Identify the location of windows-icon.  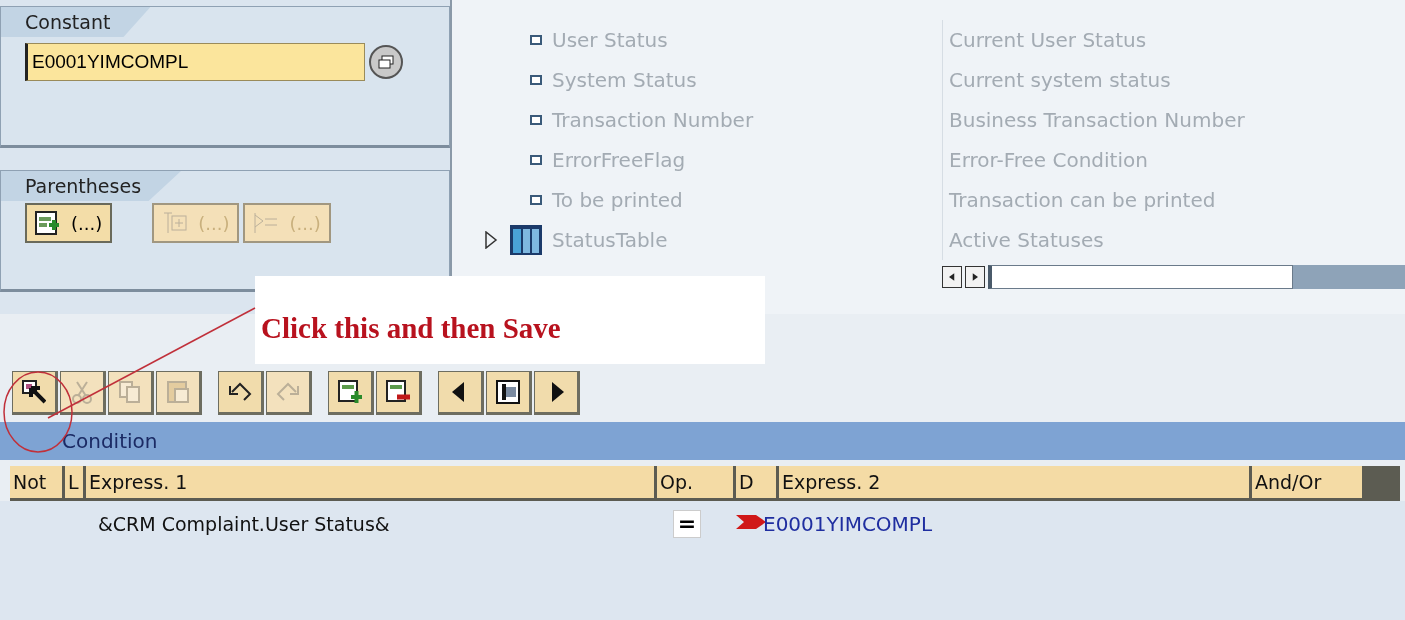
(386, 62).